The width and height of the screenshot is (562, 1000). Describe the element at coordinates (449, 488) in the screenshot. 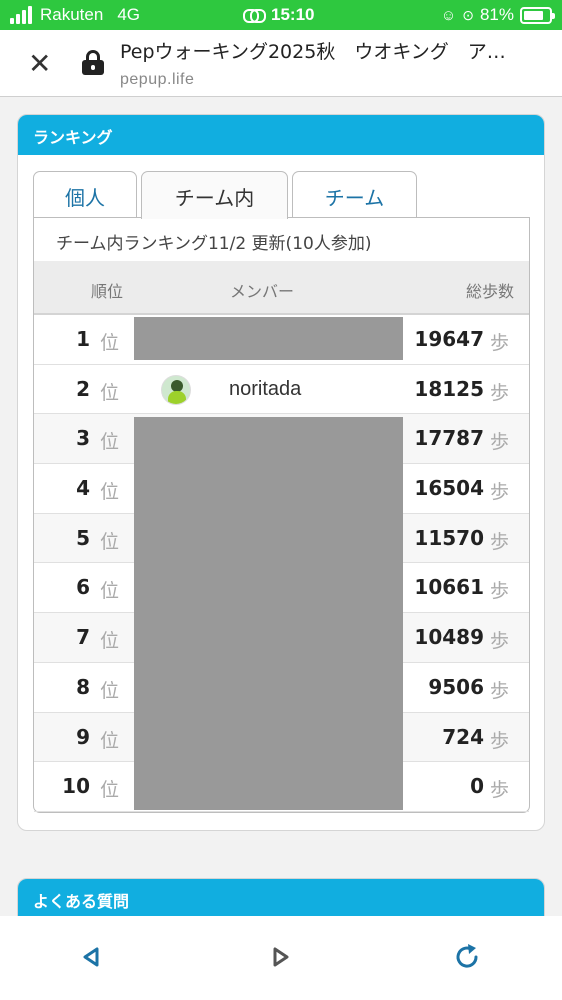

I see `step-count: 16504` at that location.